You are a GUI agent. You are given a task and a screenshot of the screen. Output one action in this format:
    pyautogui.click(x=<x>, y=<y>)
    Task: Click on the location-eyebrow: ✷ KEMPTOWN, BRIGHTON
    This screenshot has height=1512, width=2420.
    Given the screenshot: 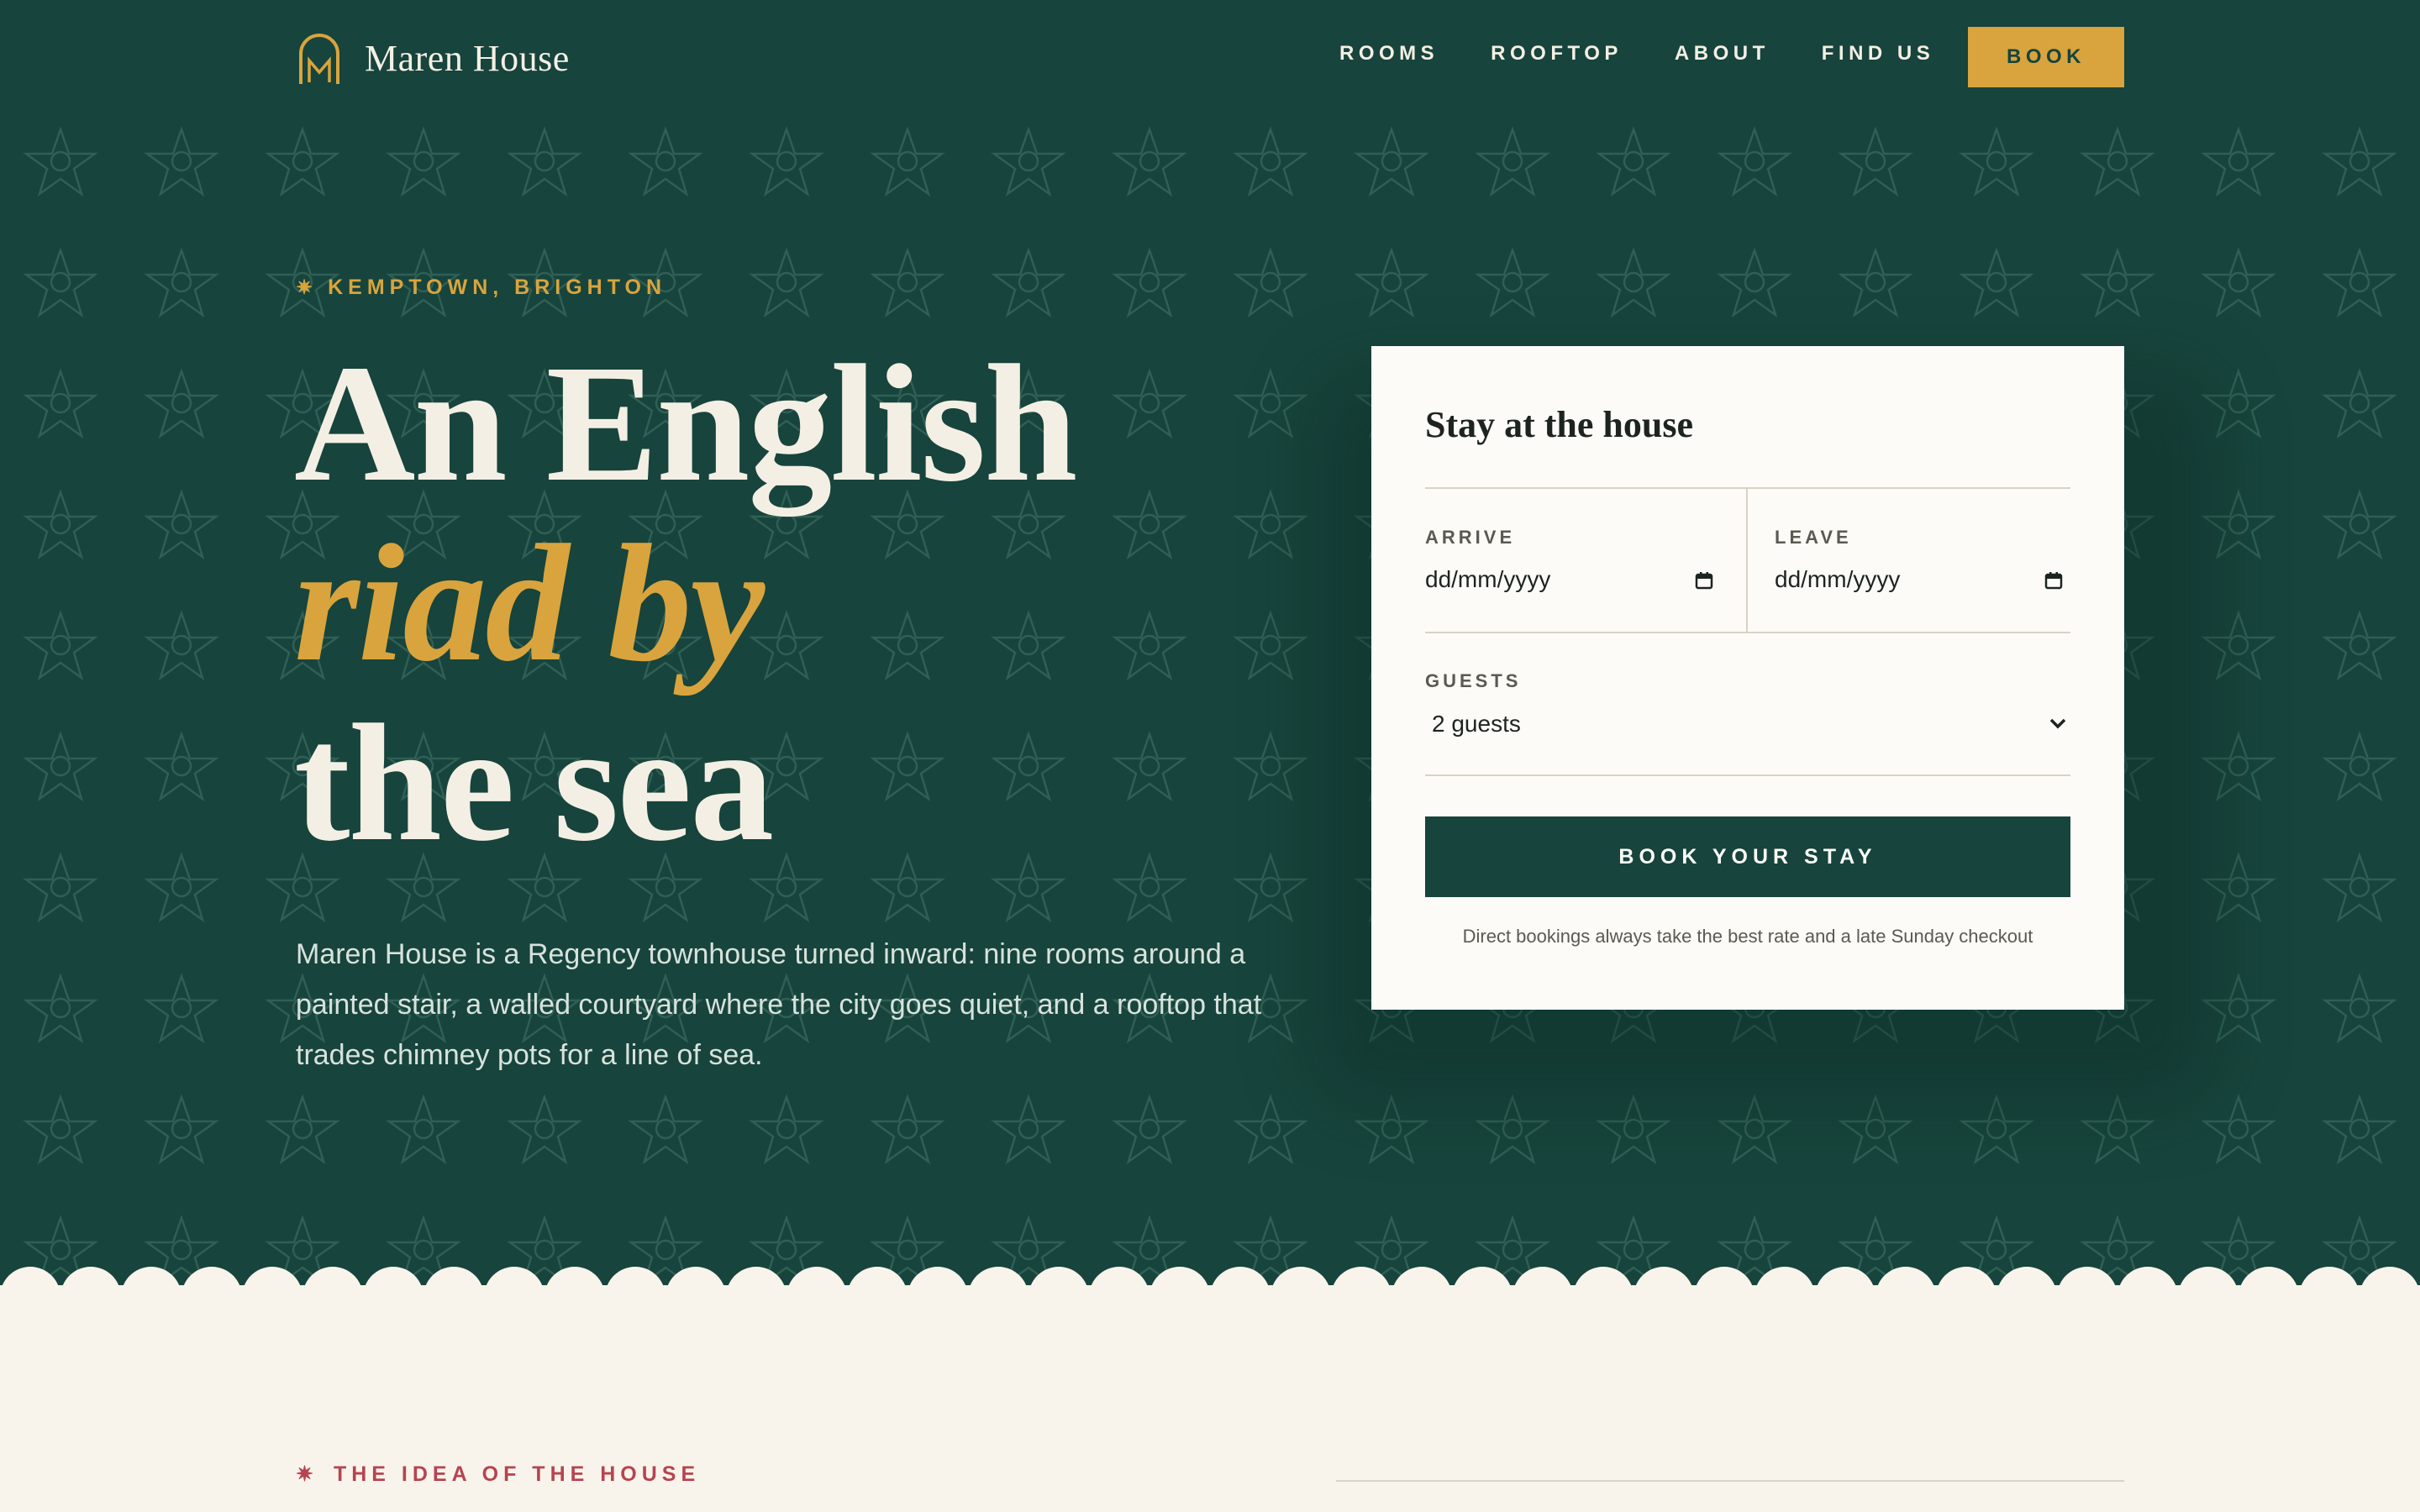 What is the action you would take?
    pyautogui.click(x=481, y=288)
    